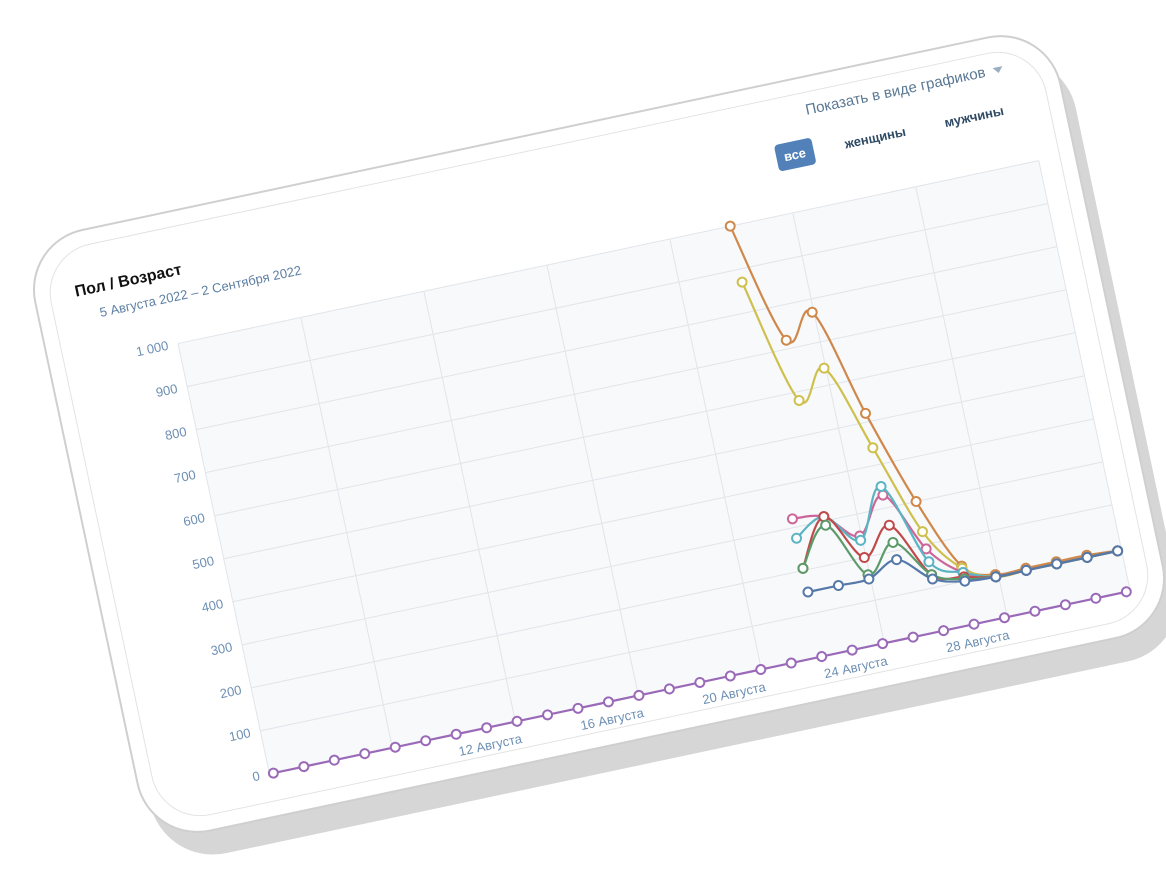 The image size is (1166, 876). I want to click on y-tick-label: 200, so click(231, 691).